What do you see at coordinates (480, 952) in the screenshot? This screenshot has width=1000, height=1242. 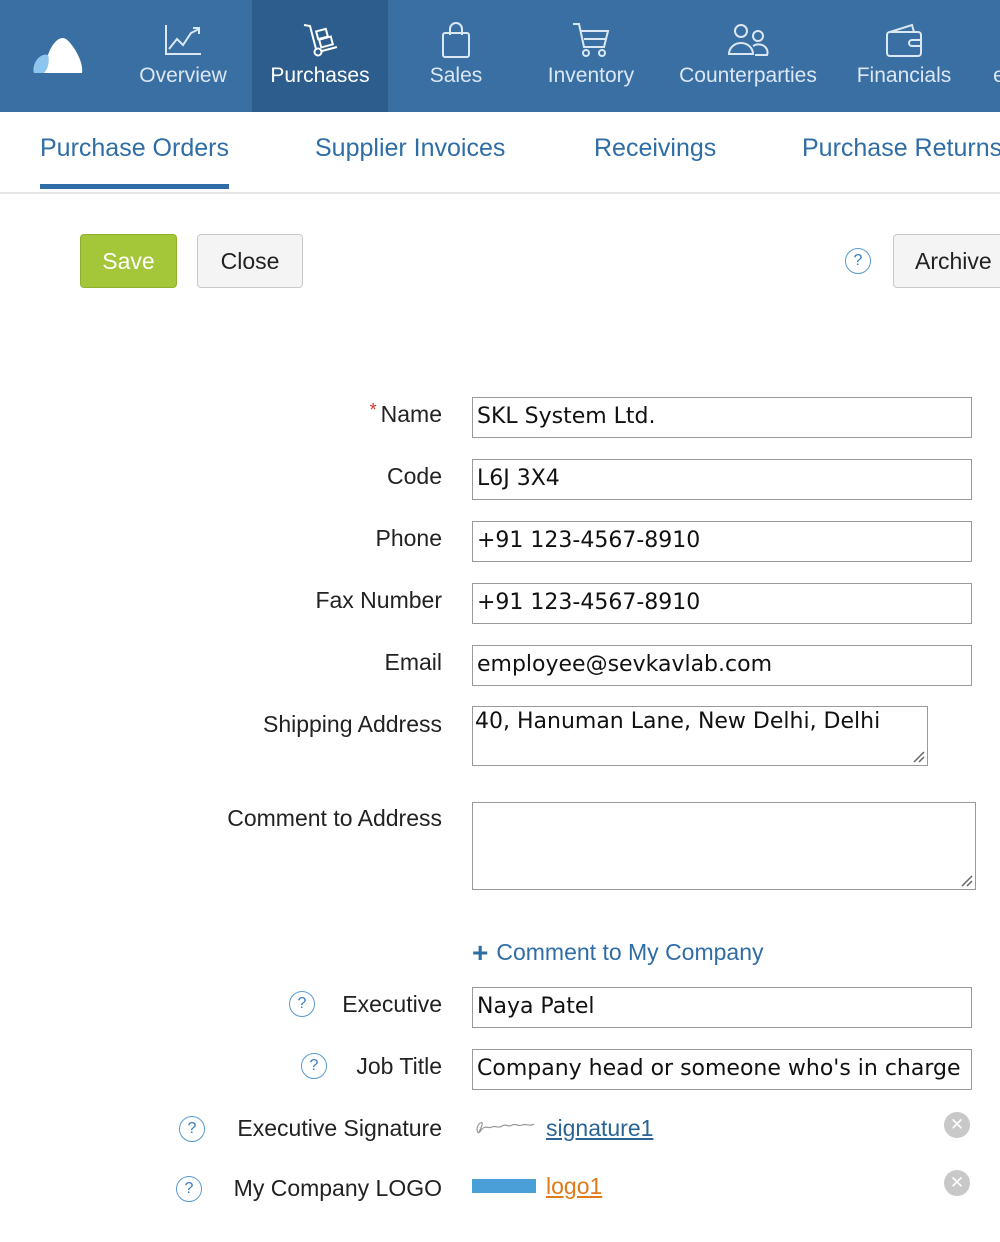 I see `plus-icon: +` at bounding box center [480, 952].